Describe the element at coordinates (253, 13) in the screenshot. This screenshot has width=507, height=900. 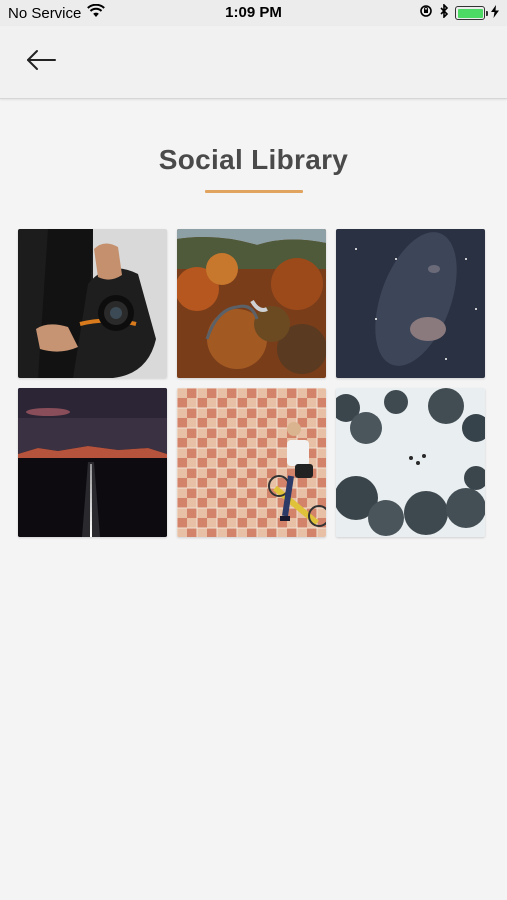
I see `status-bar: No Service 1:09 PM` at that location.